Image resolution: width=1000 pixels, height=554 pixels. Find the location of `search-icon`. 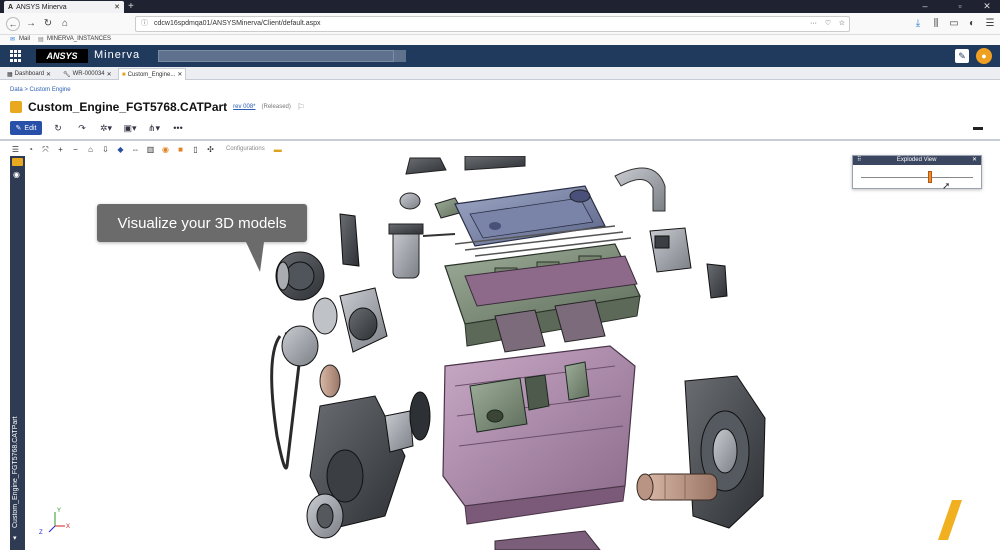

search-icon is located at coordinates (400, 56).